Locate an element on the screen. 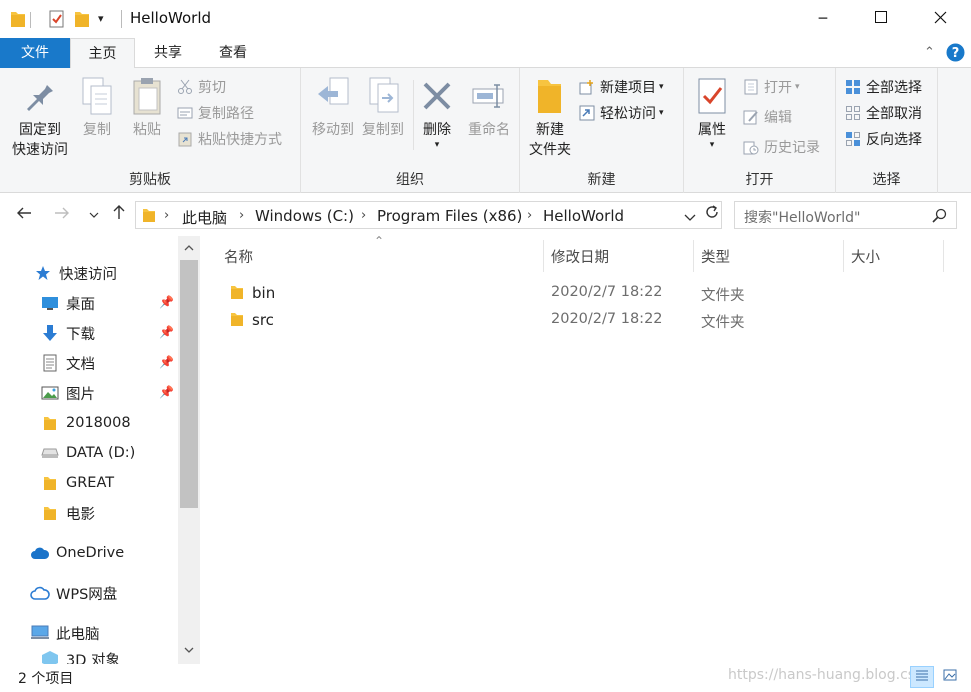 This screenshot has height=692, width=971. up-button is located at coordinates (119, 214).